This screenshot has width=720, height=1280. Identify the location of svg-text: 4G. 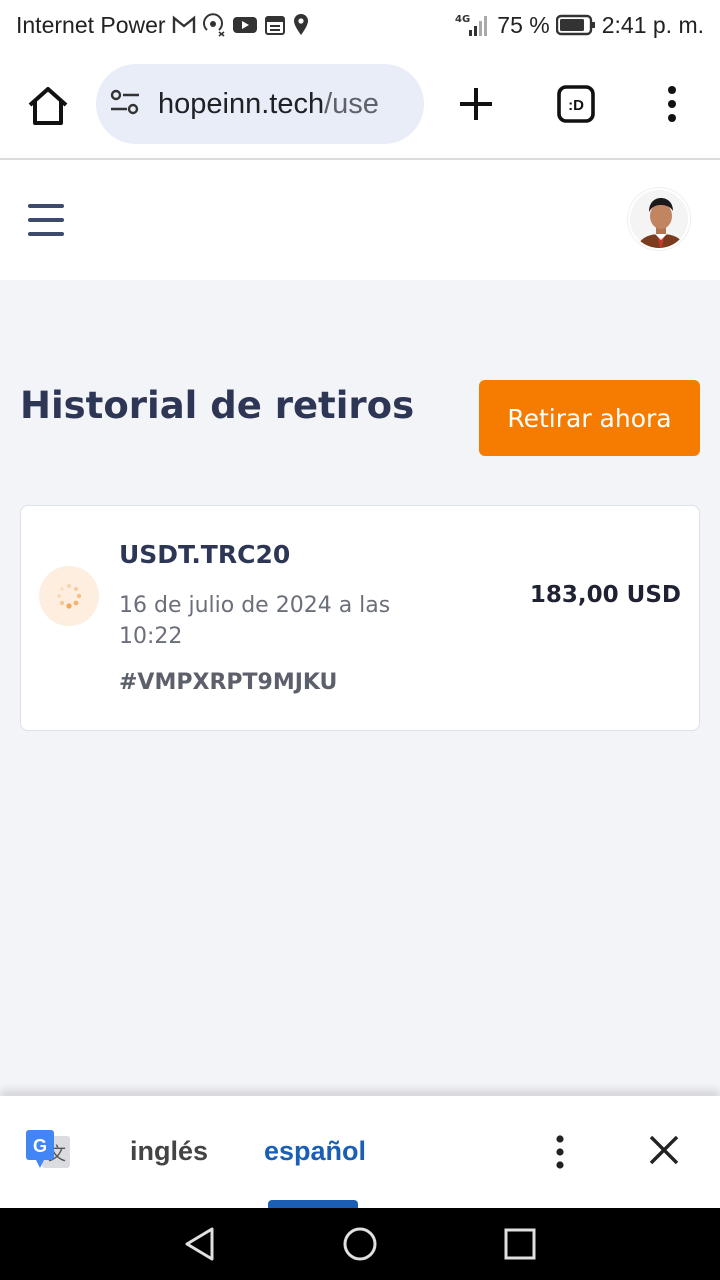
(462, 19).